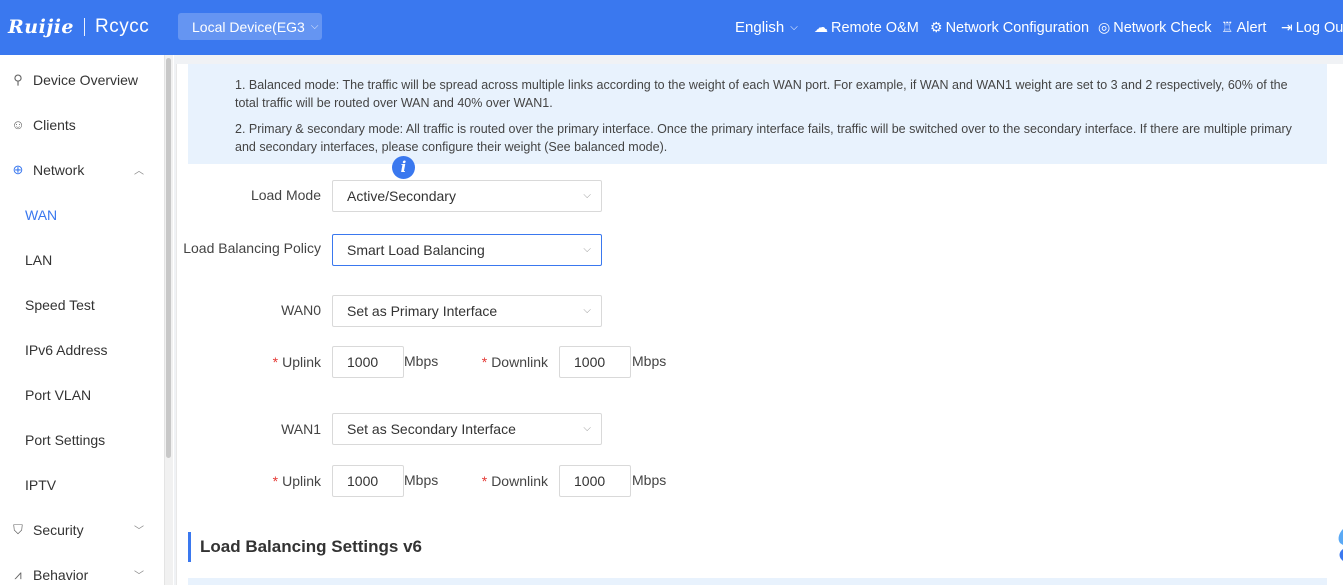 The height and width of the screenshot is (585, 1343). I want to click on load-balancing-policy-select: Smart Load Balancing ⌵, so click(467, 250).